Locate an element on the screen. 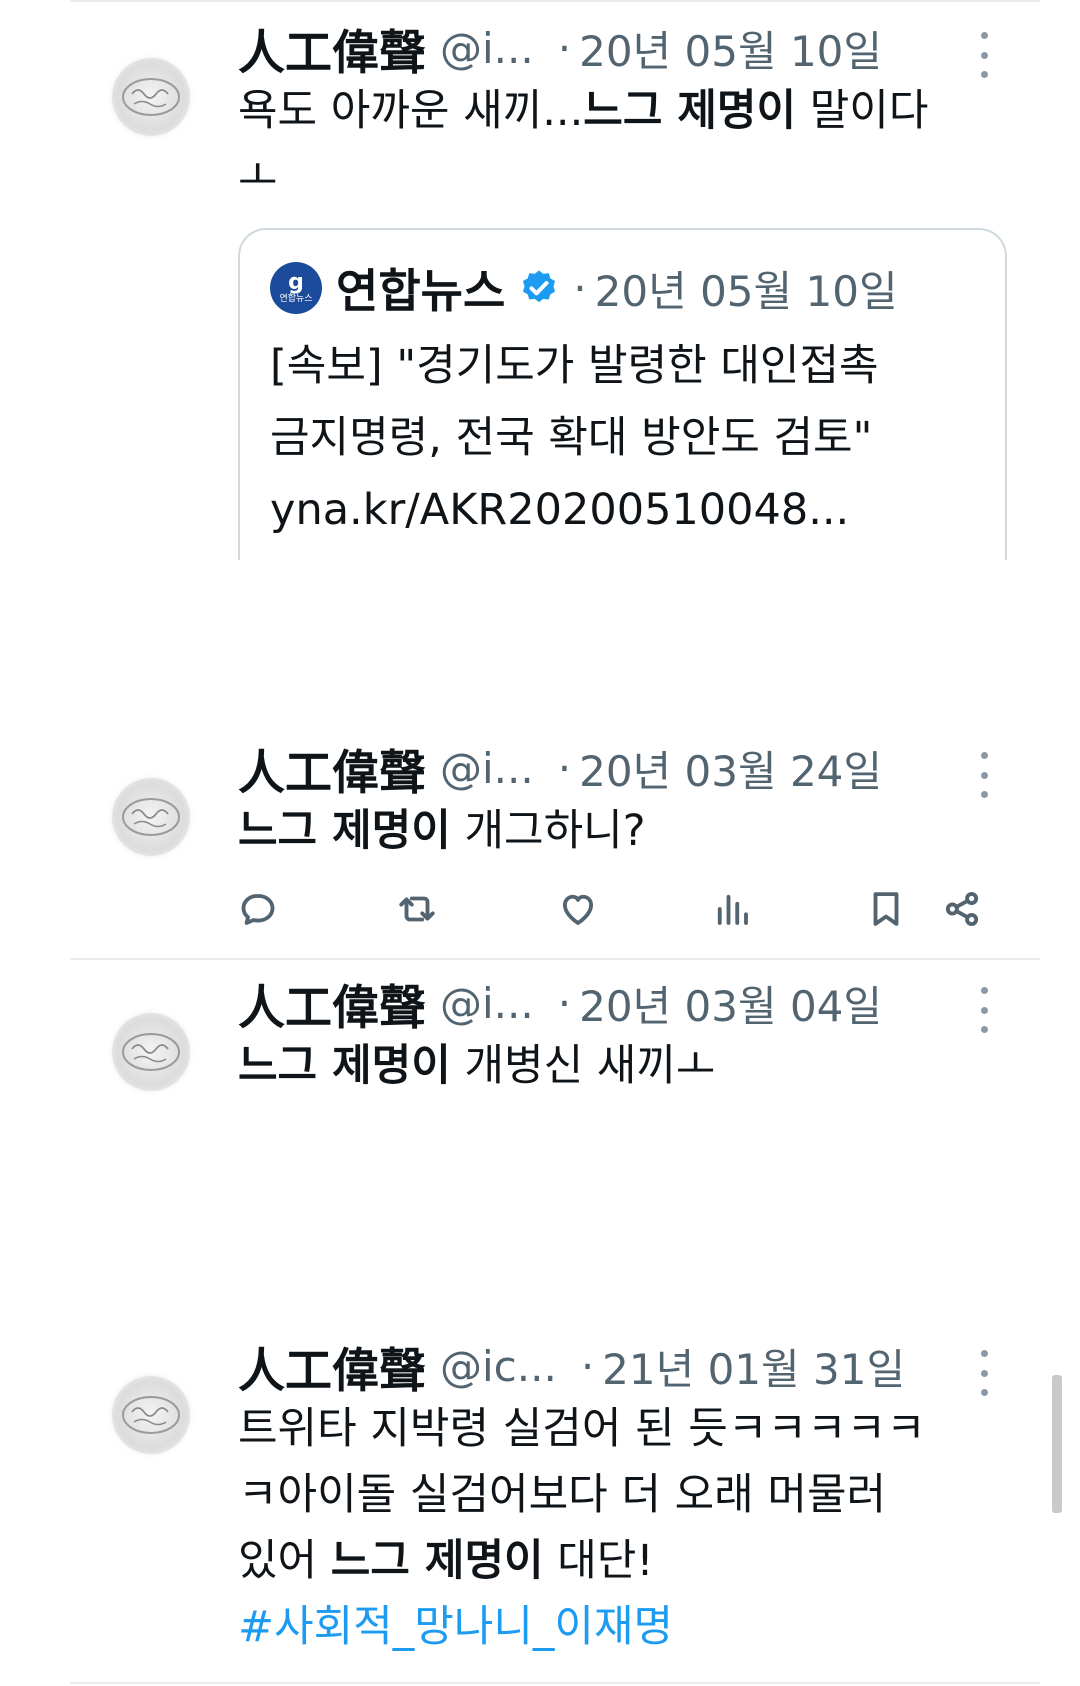 The width and height of the screenshot is (1080, 1686). share-button is located at coordinates (962, 909).